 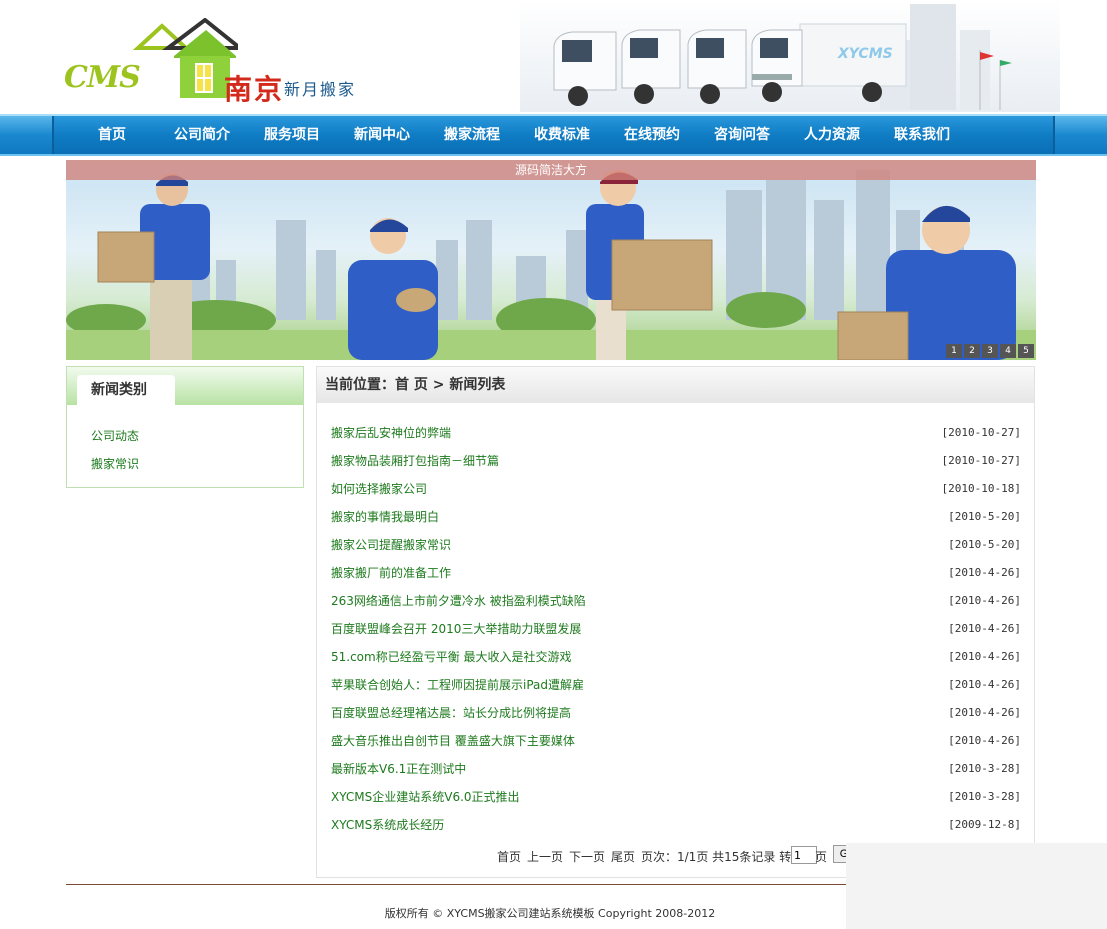 I want to click on news-title-link: 如何选择搬家公司, so click(x=379, y=489).